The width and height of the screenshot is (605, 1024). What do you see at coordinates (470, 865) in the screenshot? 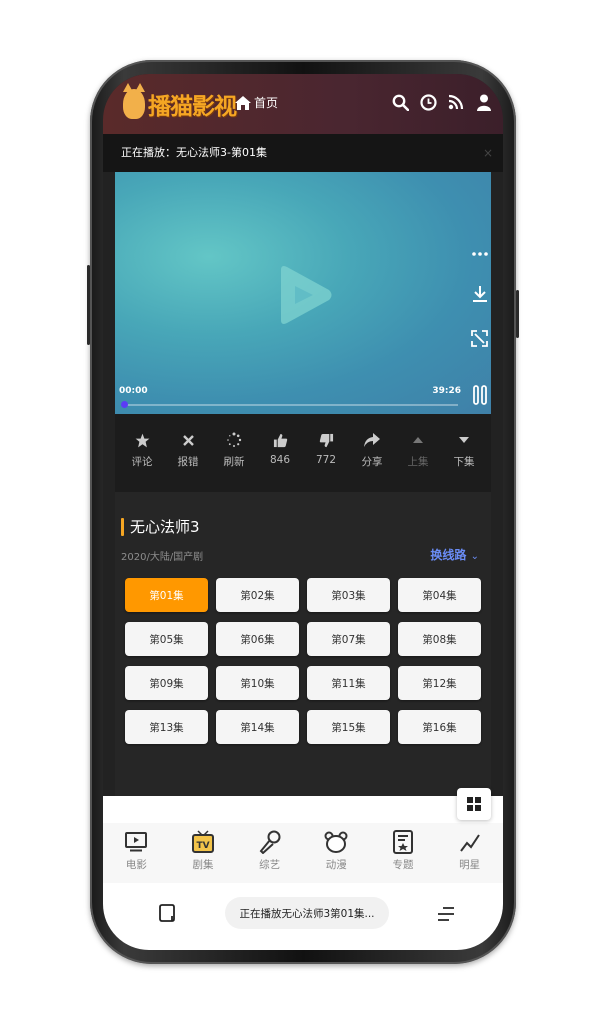
I see `nav-label: 明星` at bounding box center [470, 865].